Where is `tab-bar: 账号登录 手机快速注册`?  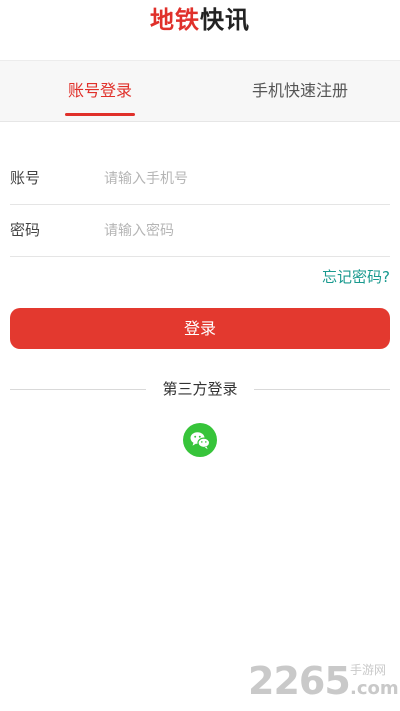
tab-bar: 账号登录 手机快速注册 is located at coordinates (200, 91).